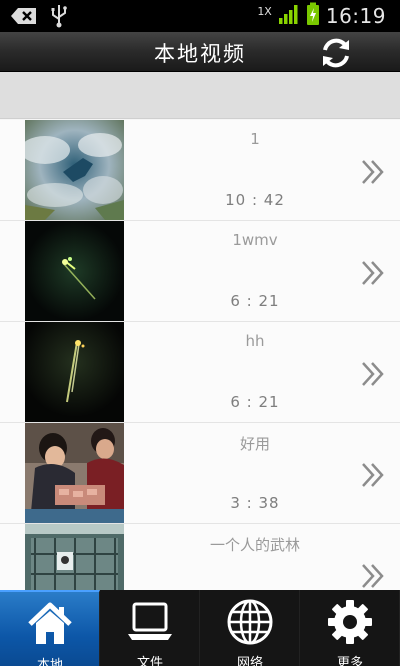 This screenshot has height=666, width=400. What do you see at coordinates (350, 622) in the screenshot?
I see `gear-icon` at bounding box center [350, 622].